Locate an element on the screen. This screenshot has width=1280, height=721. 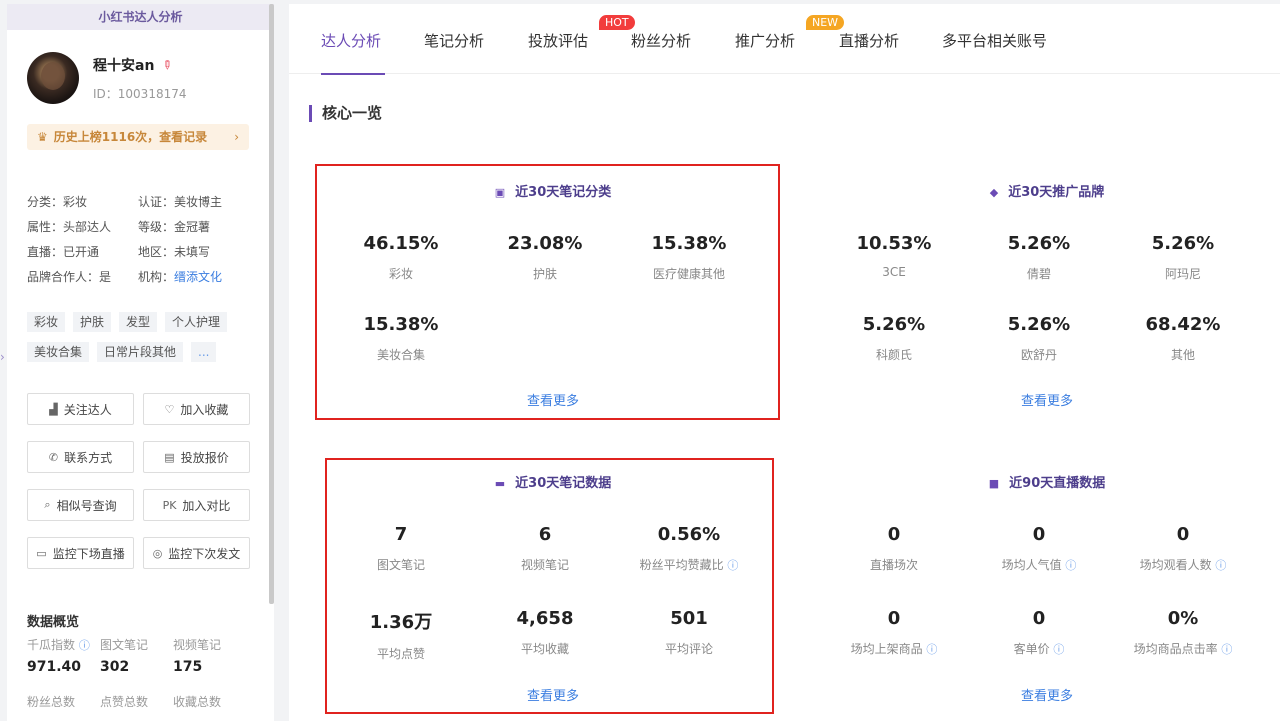
pk-icon: PK is located at coordinates (169, 505).